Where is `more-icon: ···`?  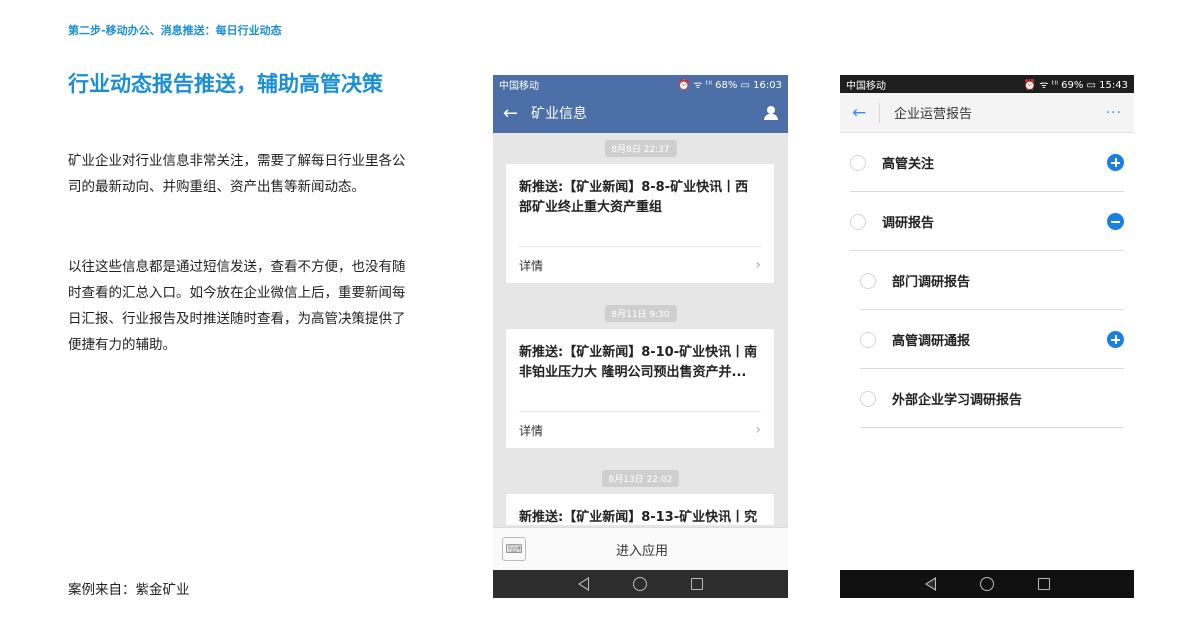
more-icon: ··· is located at coordinates (1114, 113).